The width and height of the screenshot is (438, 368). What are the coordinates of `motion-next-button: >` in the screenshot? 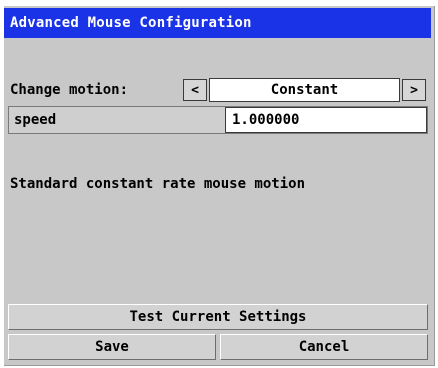 It's located at (414, 90).